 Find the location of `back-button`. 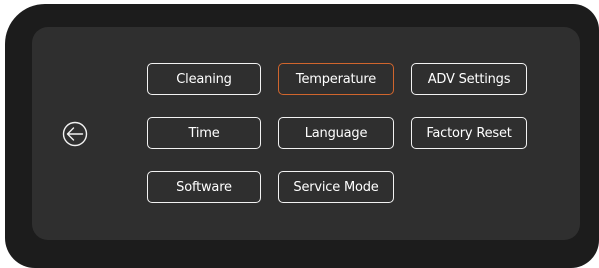

back-button is located at coordinates (75, 134).